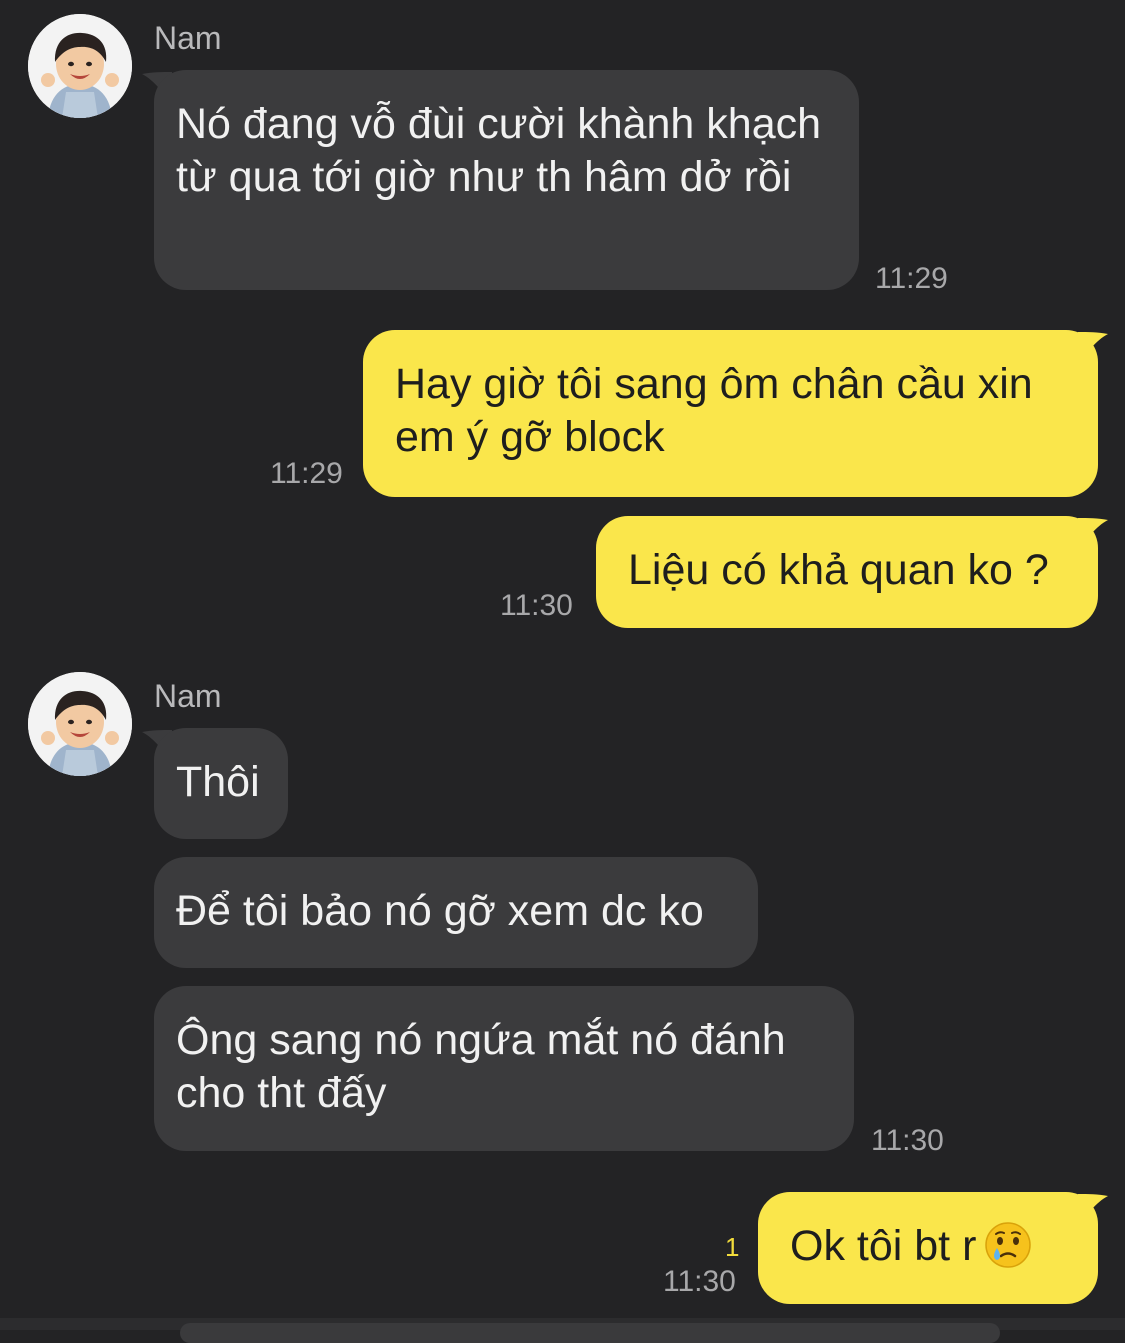 This screenshot has width=1125, height=1343. Describe the element at coordinates (590, 1333) in the screenshot. I see `message-input` at that location.